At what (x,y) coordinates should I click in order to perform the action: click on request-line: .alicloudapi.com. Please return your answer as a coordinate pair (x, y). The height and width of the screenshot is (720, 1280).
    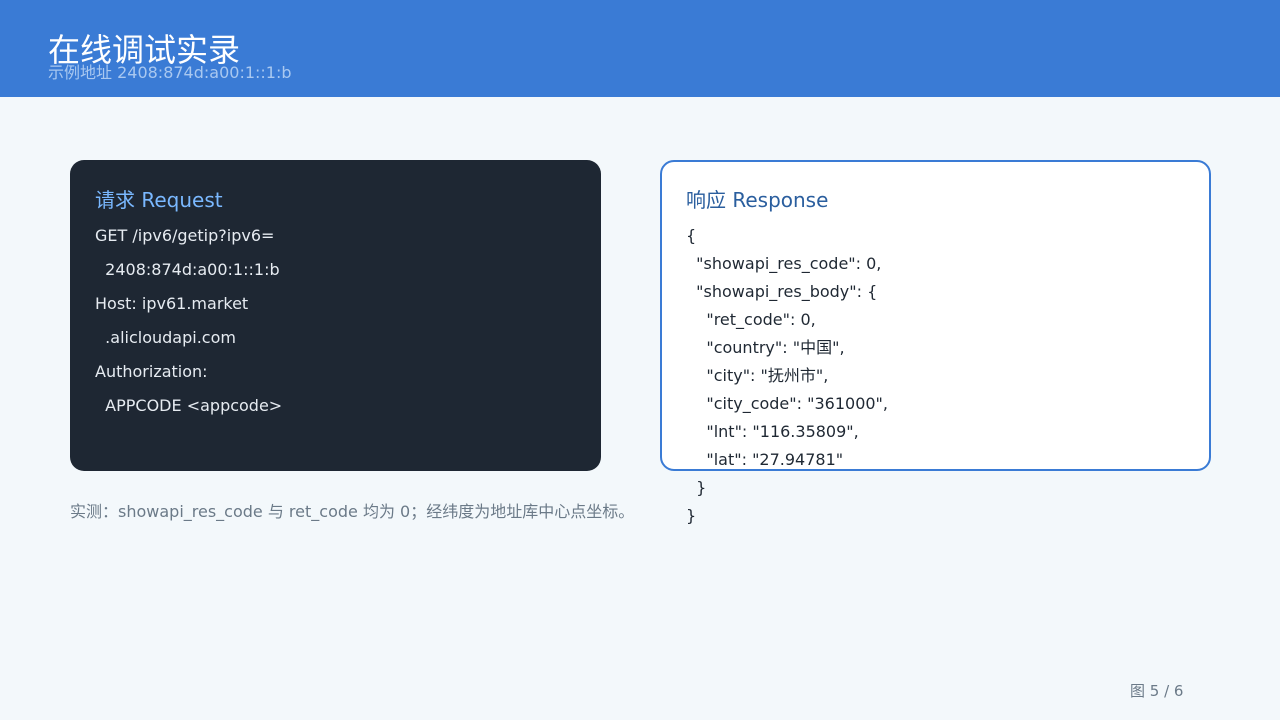
    Looking at the image, I should click on (165, 337).